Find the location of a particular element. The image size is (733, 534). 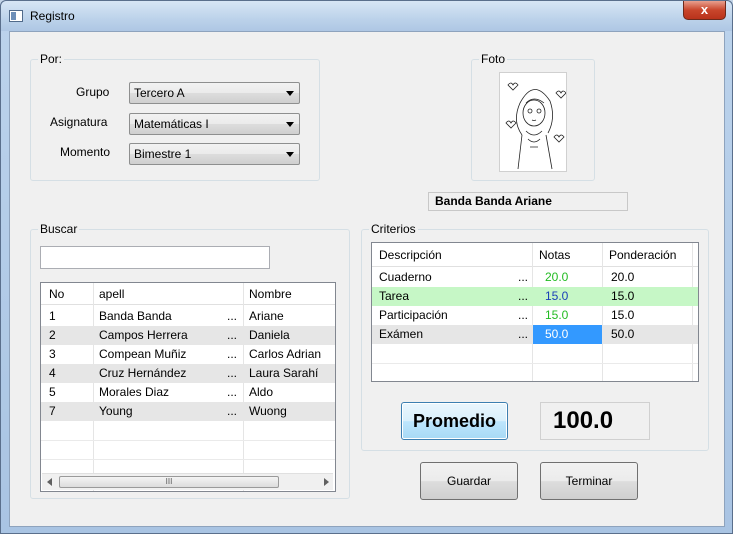

table-row: 2 Campos Herrera ... Daniela is located at coordinates (188, 335).